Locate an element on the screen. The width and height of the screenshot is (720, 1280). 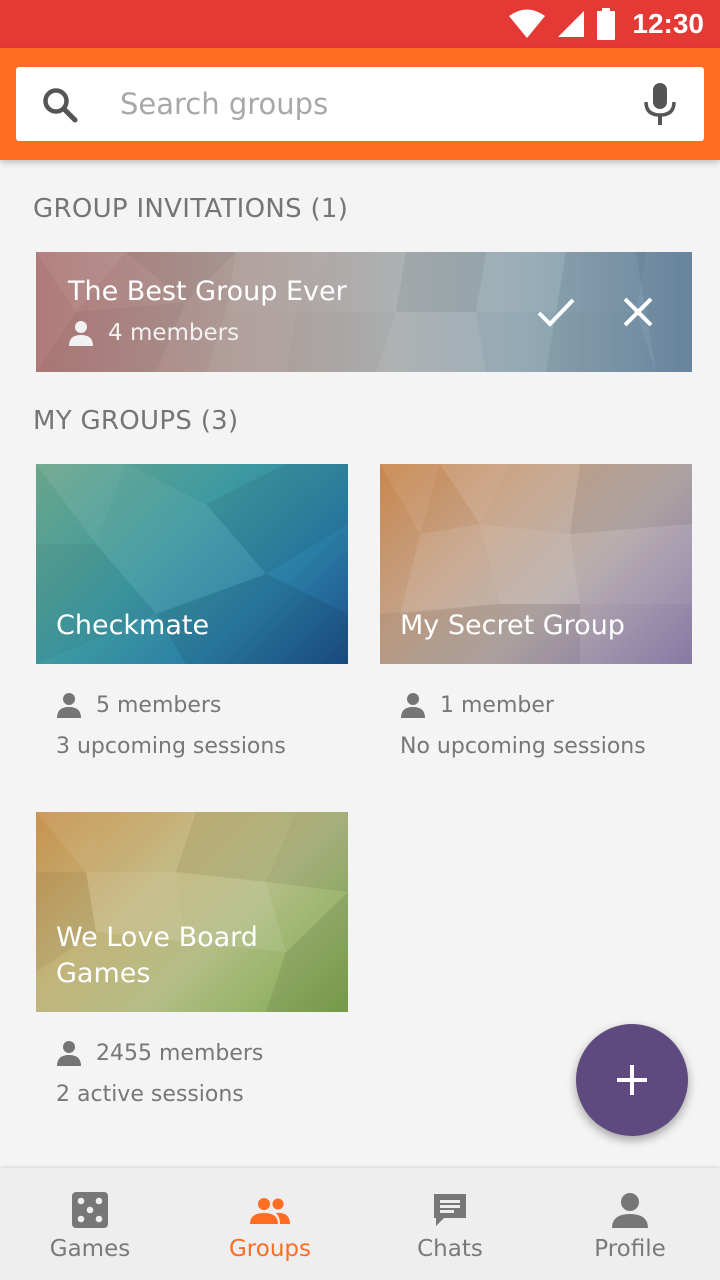
invitations-heading: GROUP INVITATIONS (1) is located at coordinates (191, 209).